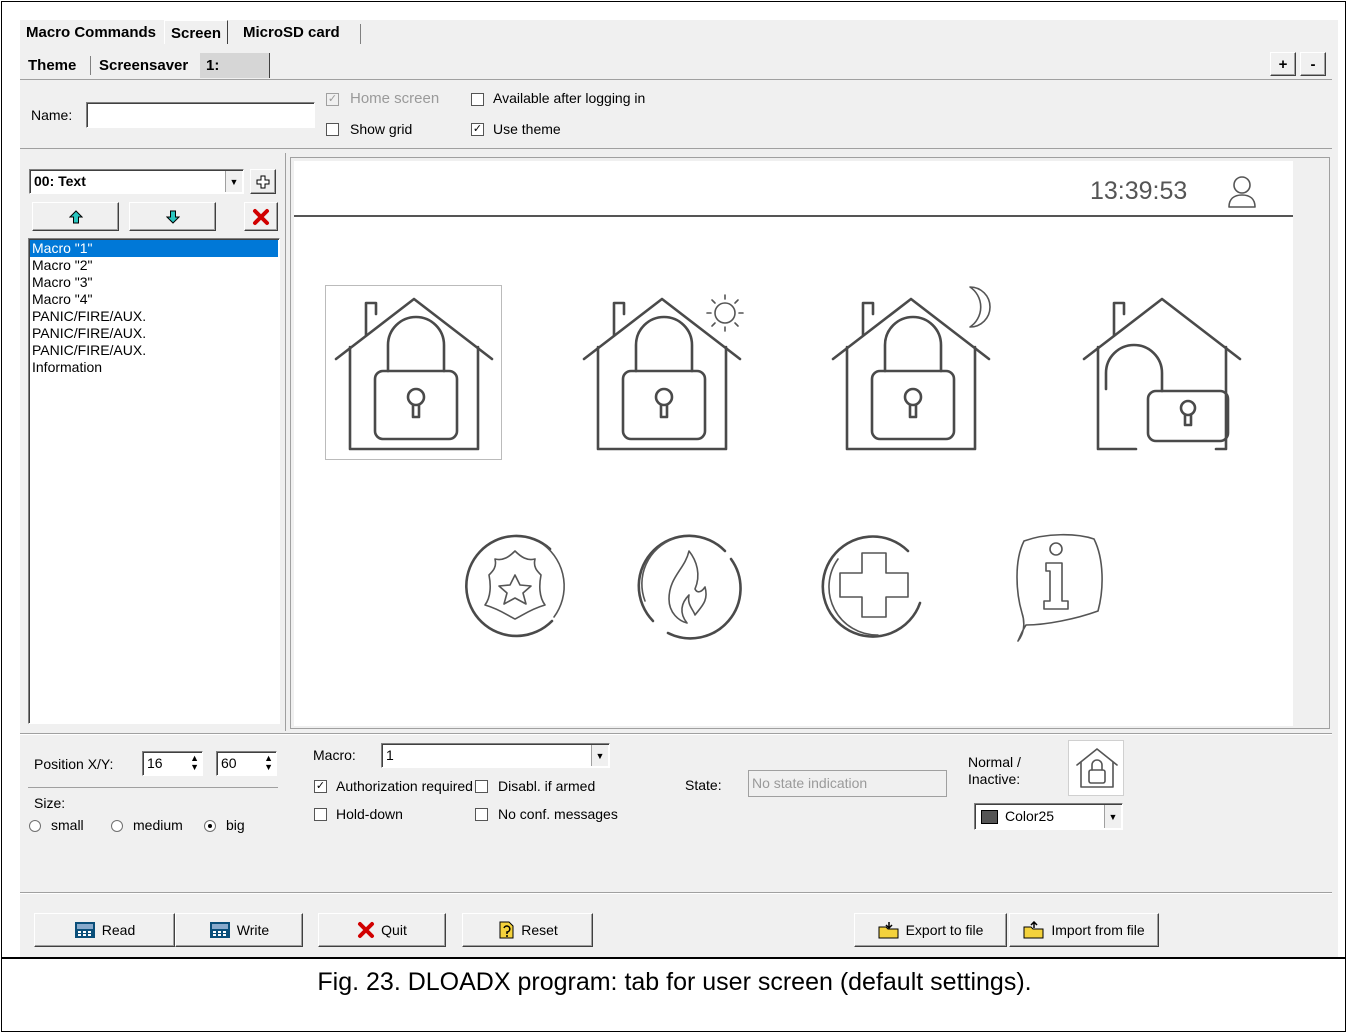 The image size is (1347, 1033). What do you see at coordinates (84, 930) in the screenshot?
I see `read-keypad-icon` at bounding box center [84, 930].